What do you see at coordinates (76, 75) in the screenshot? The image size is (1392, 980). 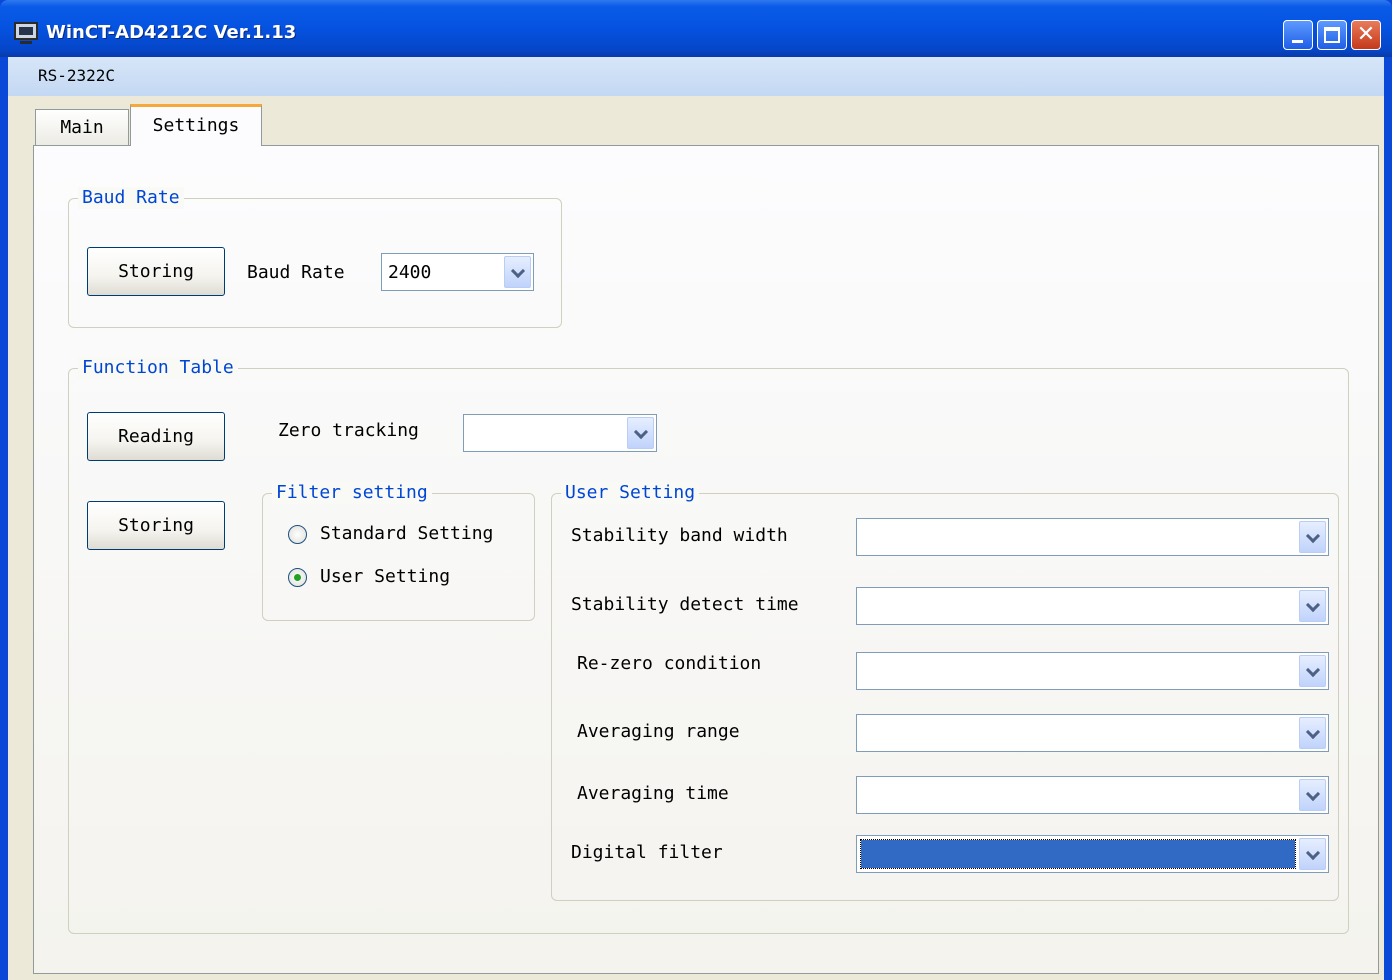 I see `menu-item-rs232c: RS-2322C` at bounding box center [76, 75].